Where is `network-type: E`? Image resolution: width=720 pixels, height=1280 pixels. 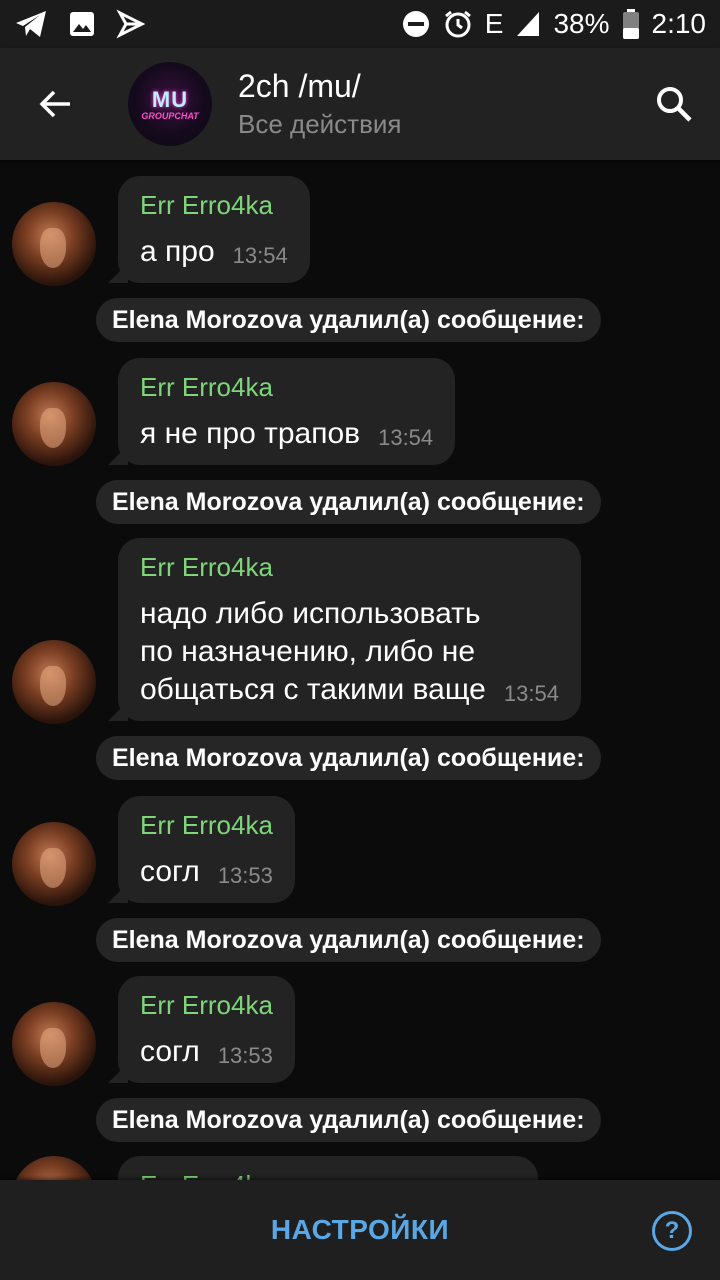
network-type: E is located at coordinates (494, 23).